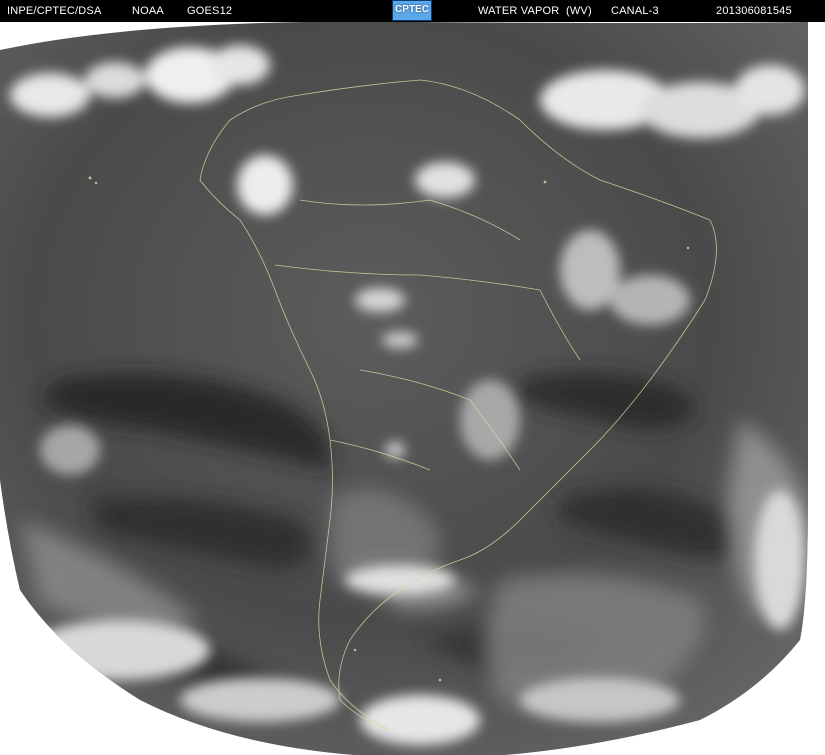 Image resolution: width=825 pixels, height=755 pixels. Describe the element at coordinates (210, 11) in the screenshot. I see `satellite-label: GOES12` at that location.